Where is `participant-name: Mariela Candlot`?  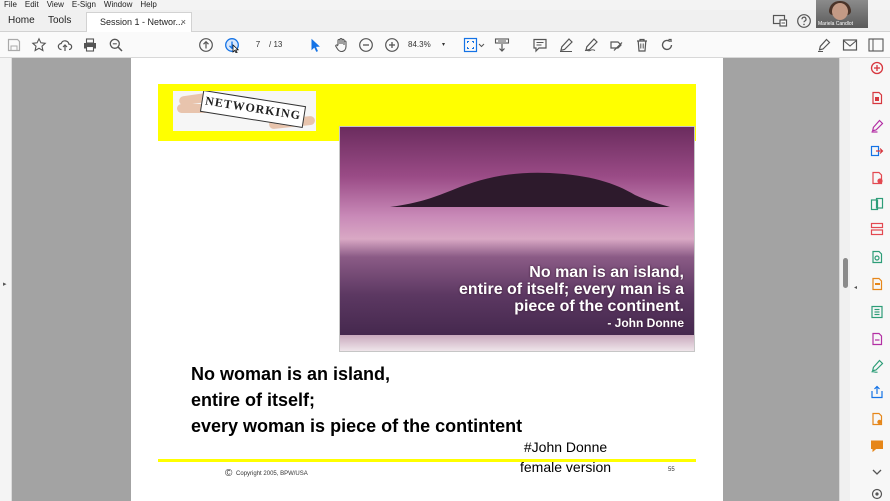
participant-name: Mariela Candlot is located at coordinates (836, 24).